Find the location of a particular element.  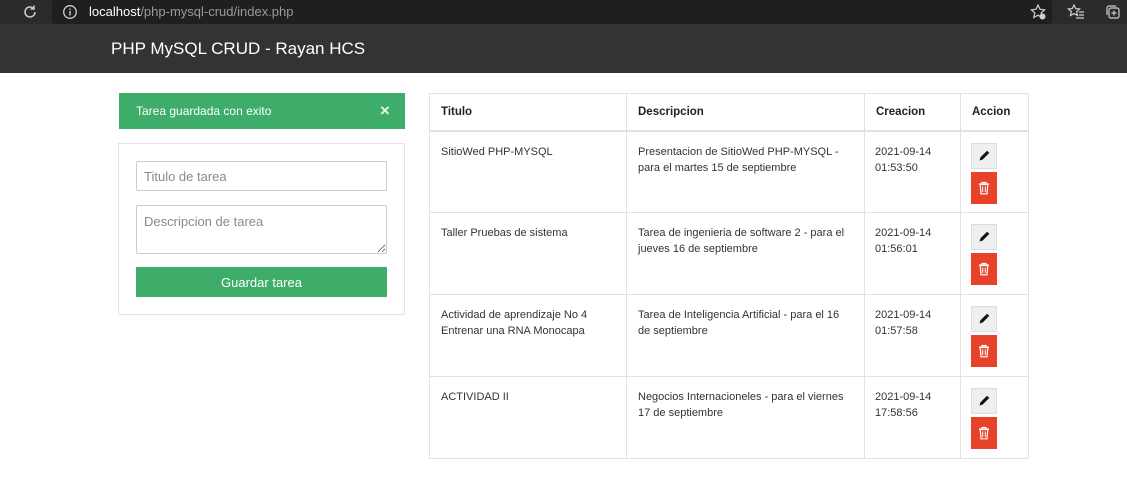

add-favorite-icon is located at coordinates (1038, 12).